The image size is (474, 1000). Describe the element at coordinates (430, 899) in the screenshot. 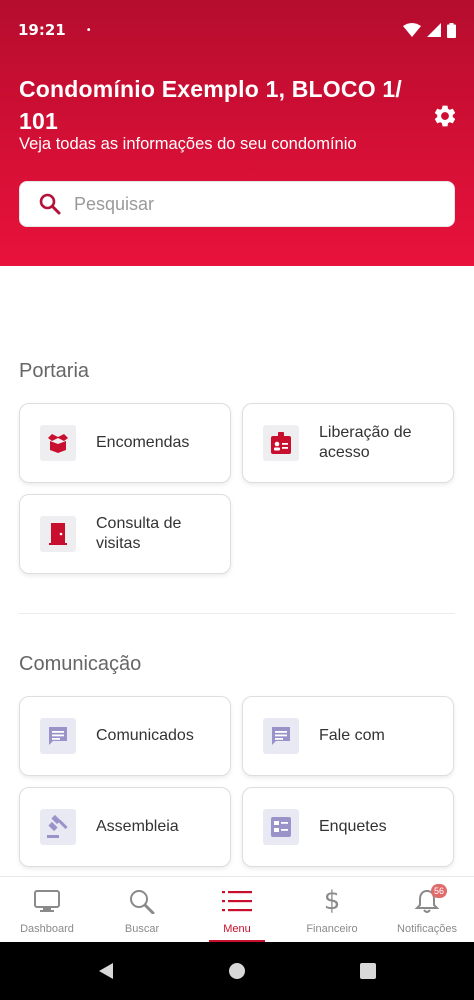

I see `bell-icon: 56` at that location.